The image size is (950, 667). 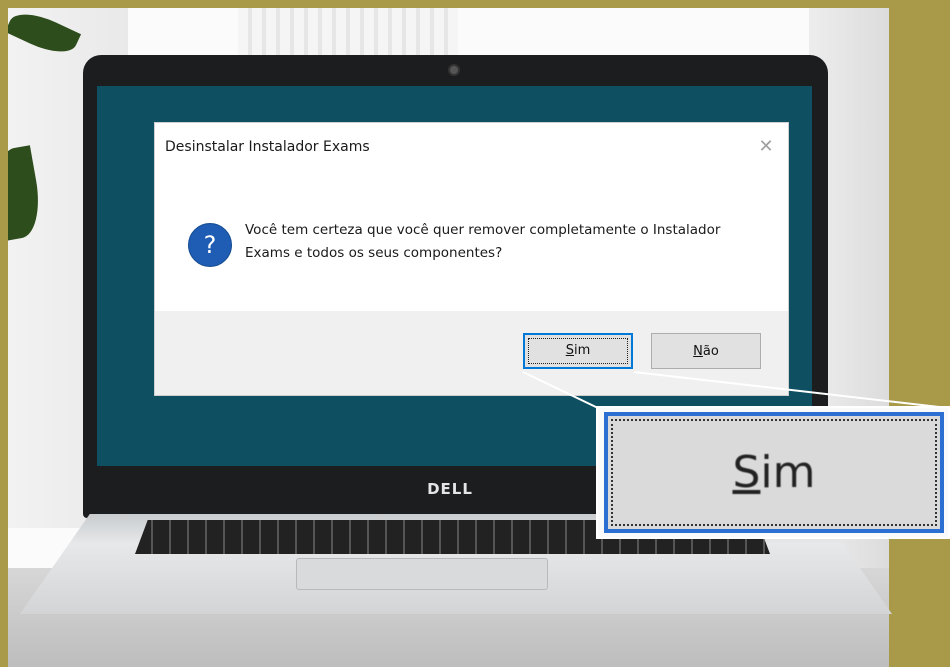 I want to click on no-button: Não, so click(x=706, y=351).